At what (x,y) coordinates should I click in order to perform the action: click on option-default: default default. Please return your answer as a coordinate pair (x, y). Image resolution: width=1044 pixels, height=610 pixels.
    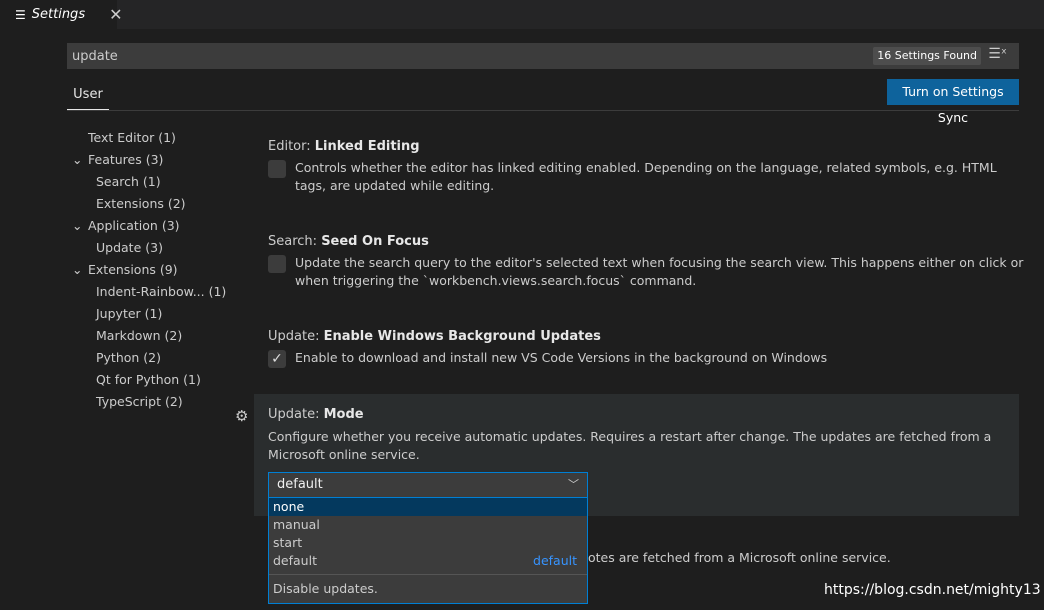
    Looking at the image, I should click on (428, 561).